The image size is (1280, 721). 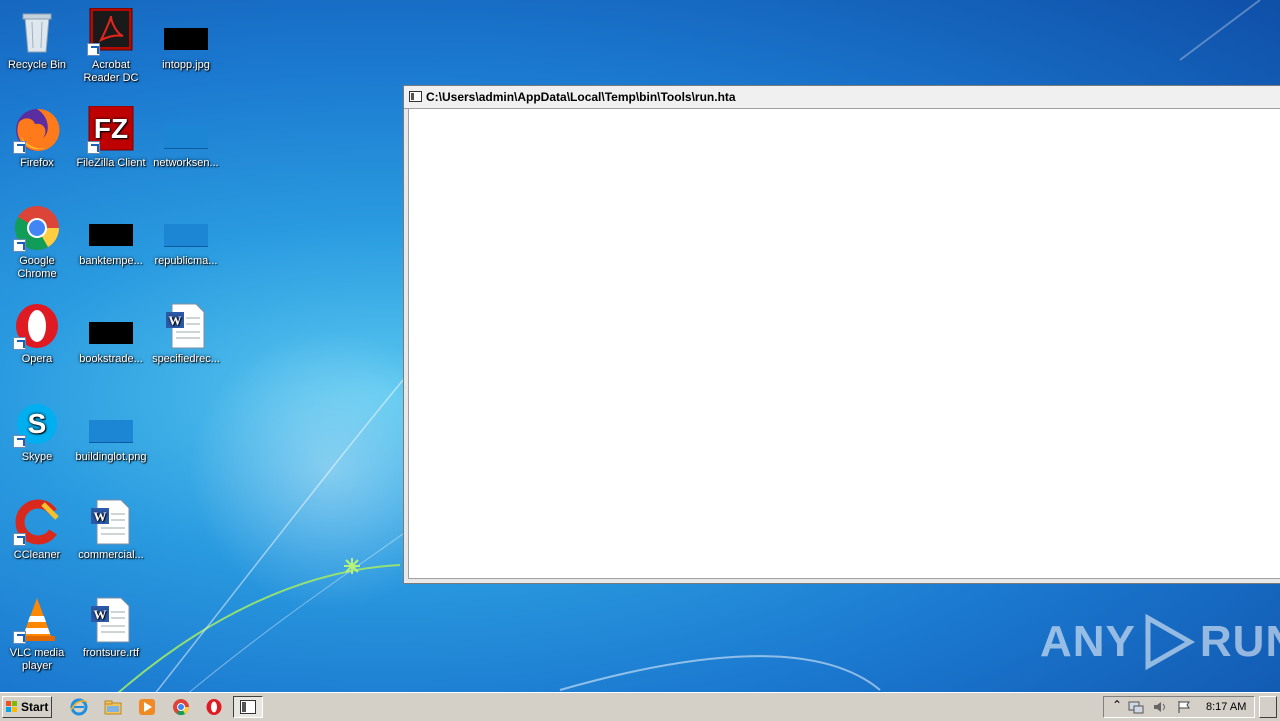 I want to click on clock: 8:17 AM, so click(x=1226, y=707).